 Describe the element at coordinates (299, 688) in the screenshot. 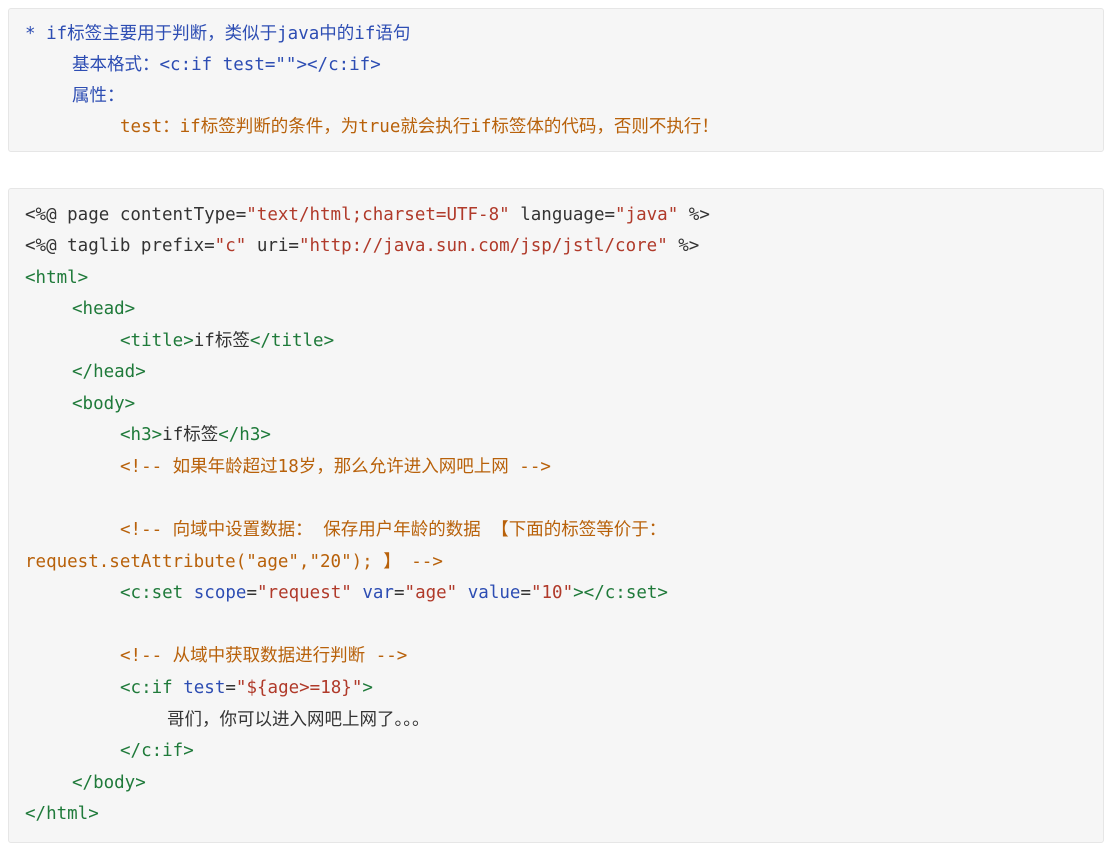

I see `attr-value: "${age>=18}"` at that location.